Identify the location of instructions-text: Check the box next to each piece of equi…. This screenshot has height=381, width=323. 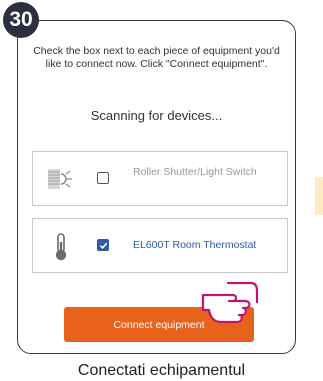
(156, 57).